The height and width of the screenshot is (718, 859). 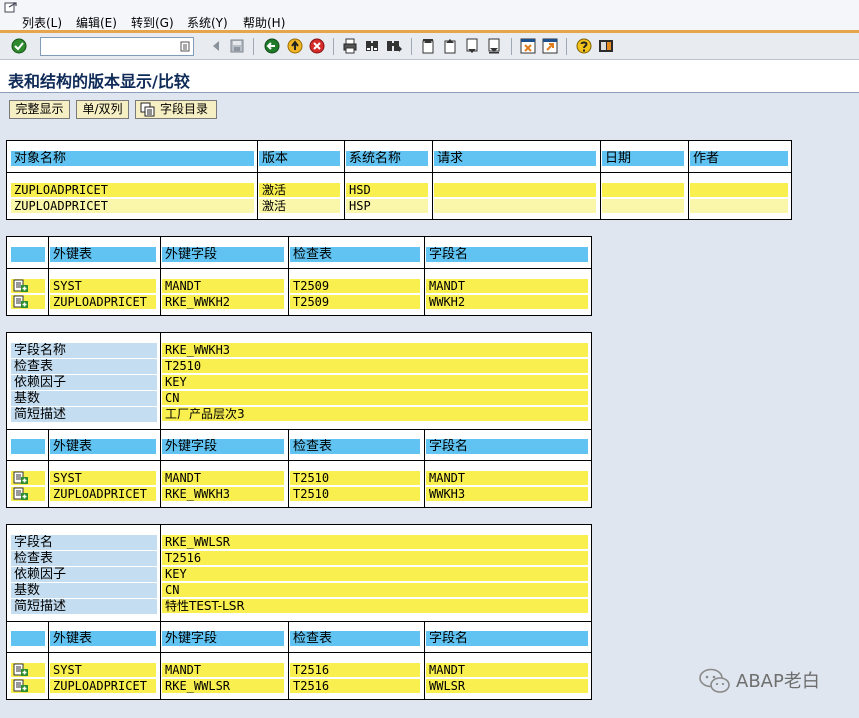 What do you see at coordinates (84, 350) in the screenshot?
I see `detail-label-field-name: 字段名称` at bounding box center [84, 350].